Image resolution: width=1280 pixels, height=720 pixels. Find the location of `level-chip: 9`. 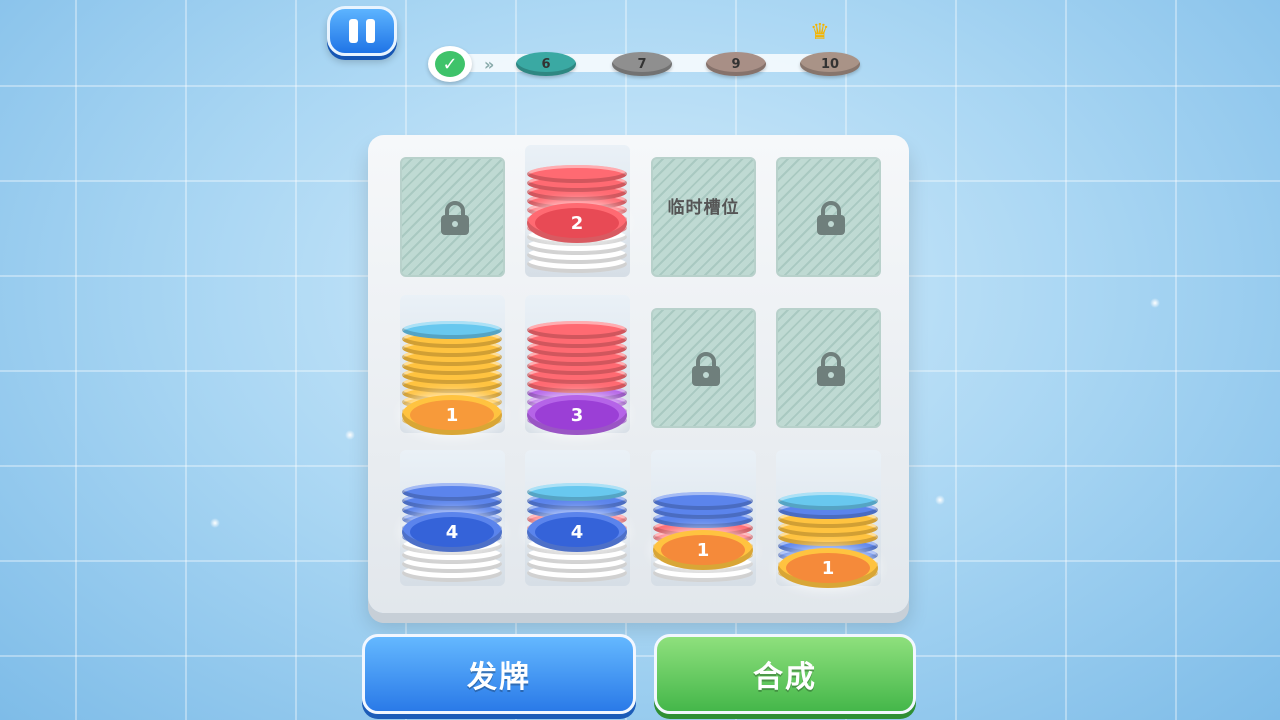

level-chip: 9 is located at coordinates (736, 64).